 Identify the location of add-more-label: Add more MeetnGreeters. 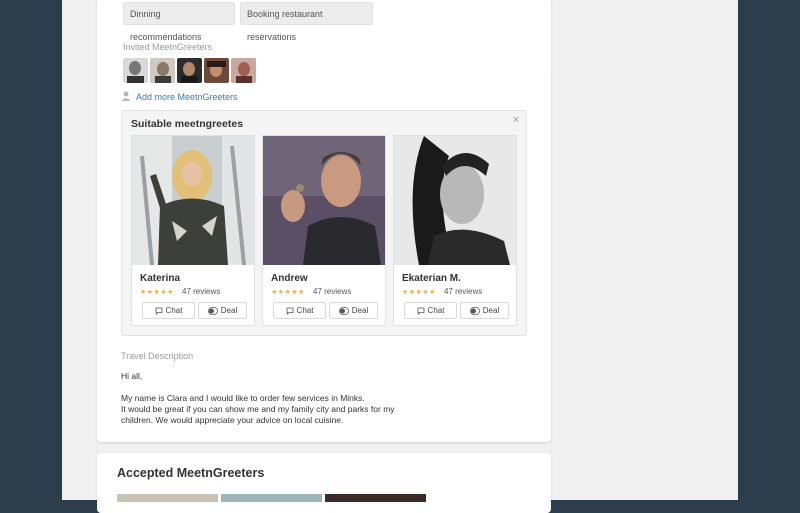
(187, 96).